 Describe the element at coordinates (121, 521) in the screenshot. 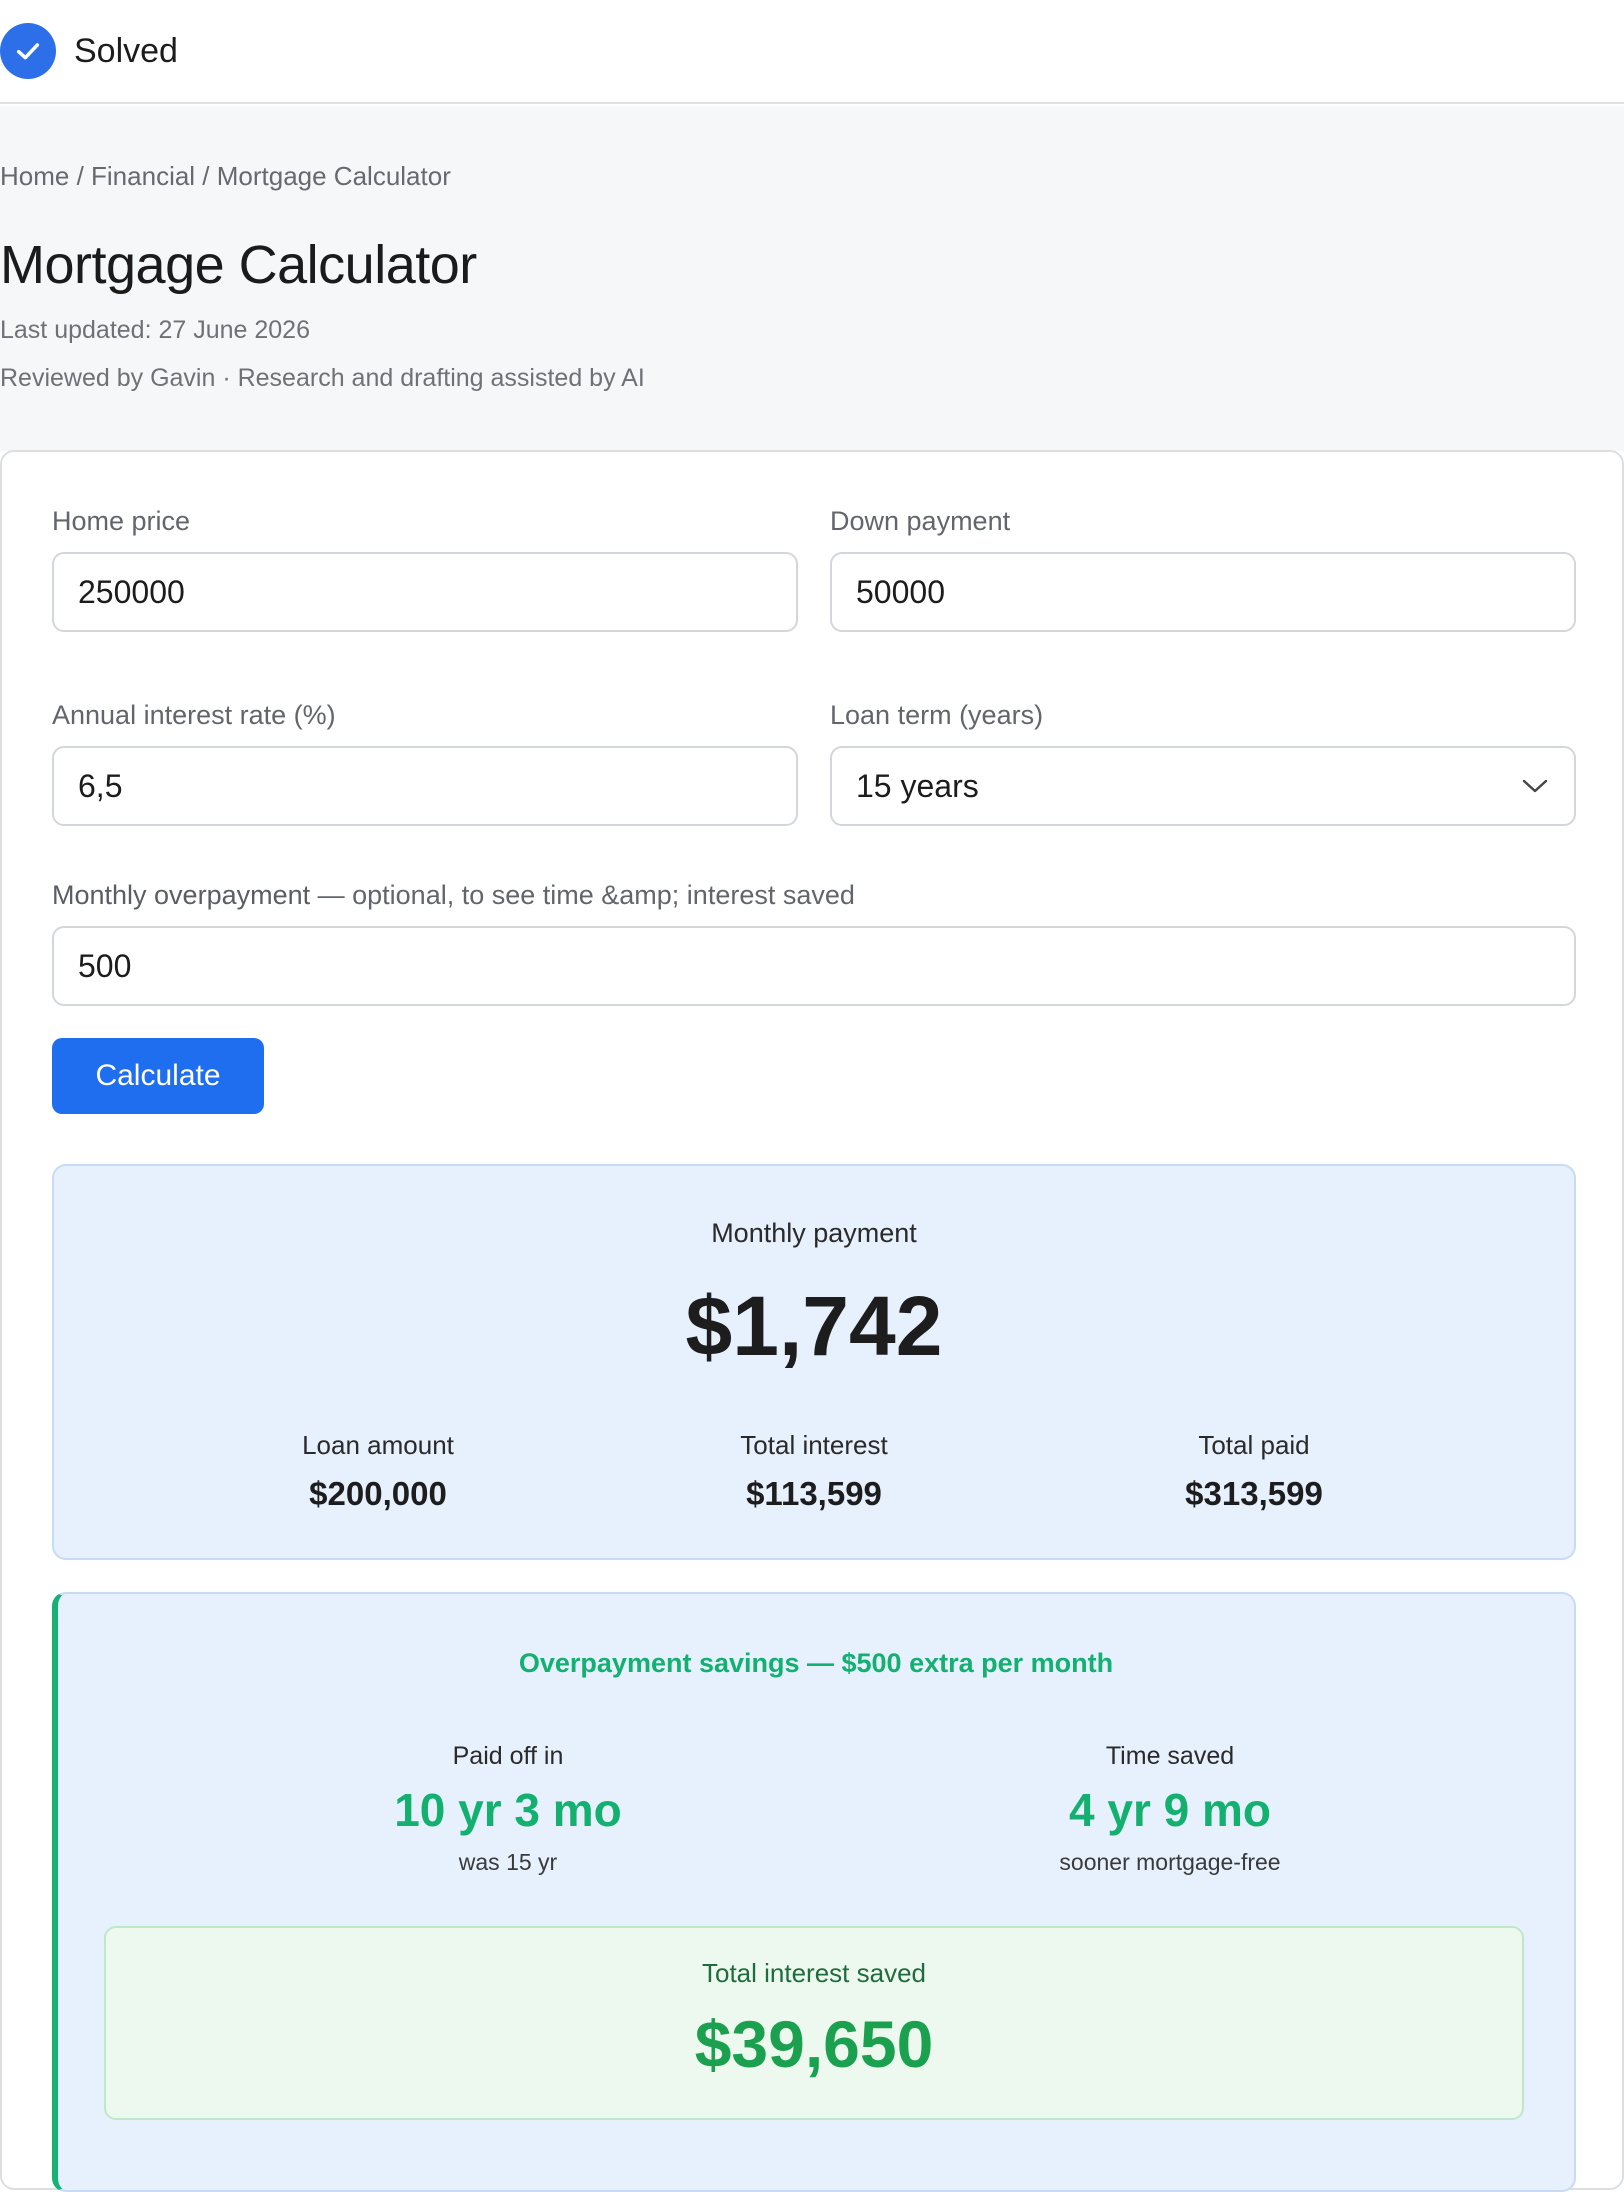

I see `home-price-label: Home price` at that location.